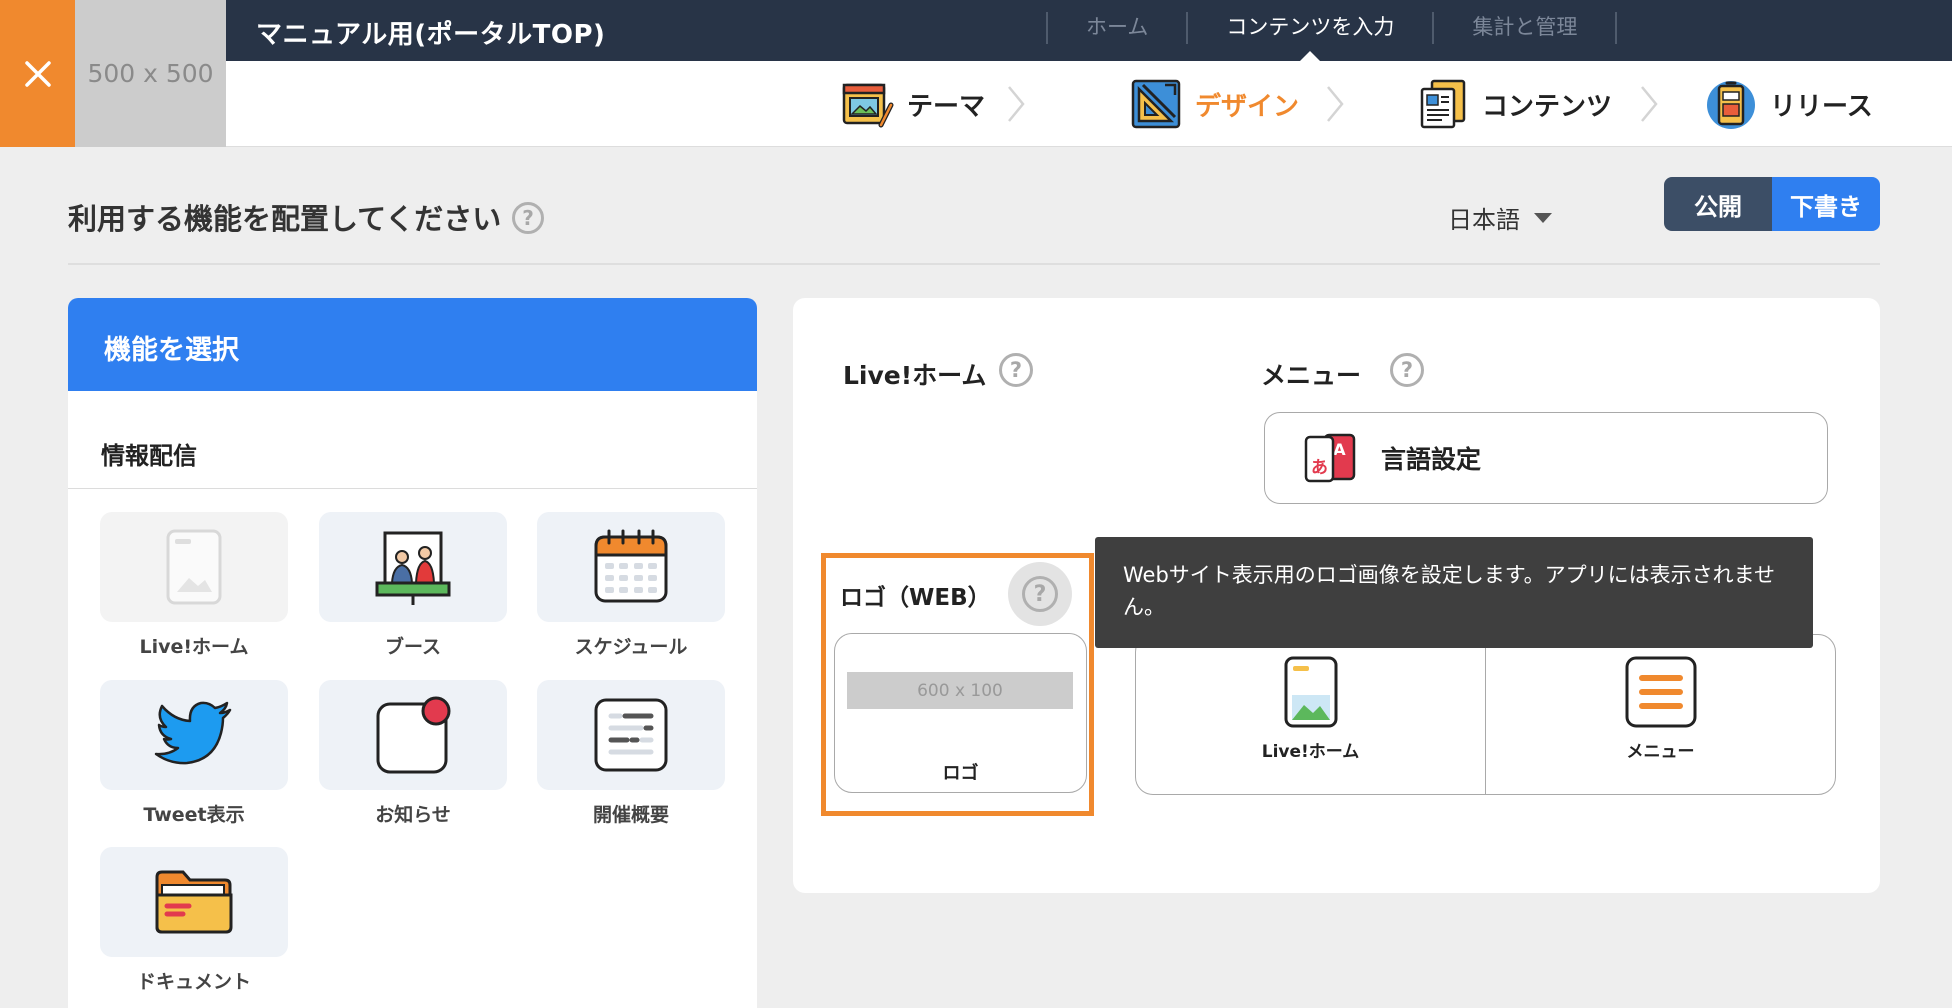 The image size is (1952, 1008). What do you see at coordinates (1718, 204) in the screenshot?
I see `publish-button: 公開` at bounding box center [1718, 204].